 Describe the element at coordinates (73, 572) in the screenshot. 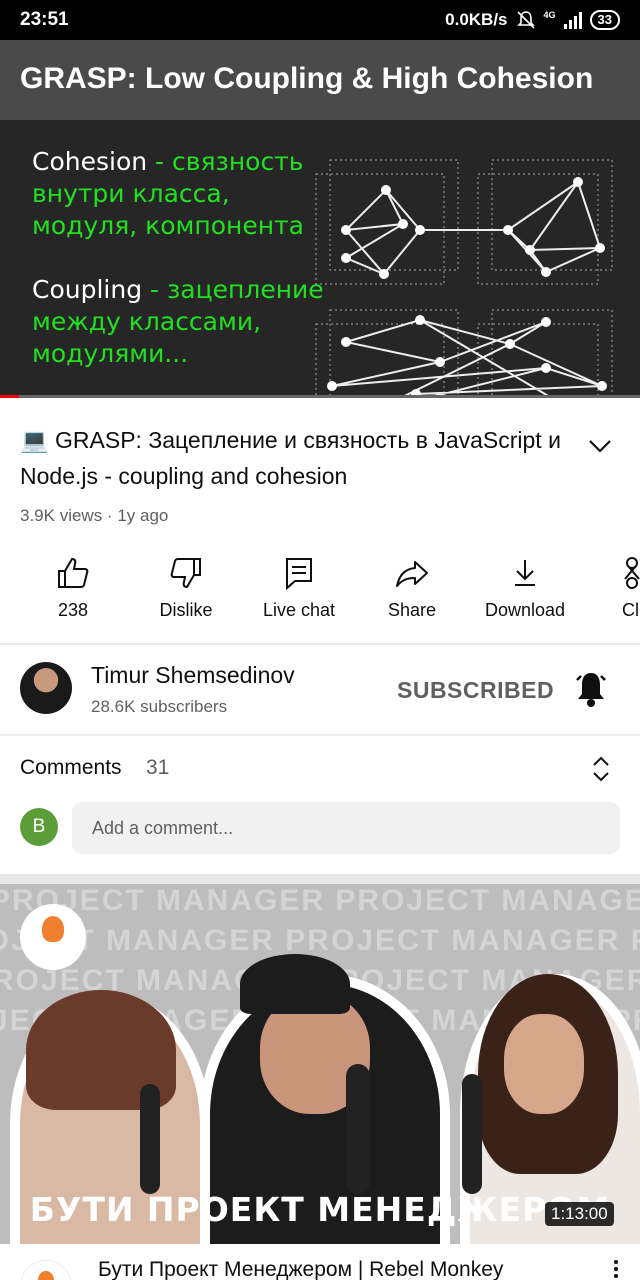

I see `thumb-up-icon` at that location.